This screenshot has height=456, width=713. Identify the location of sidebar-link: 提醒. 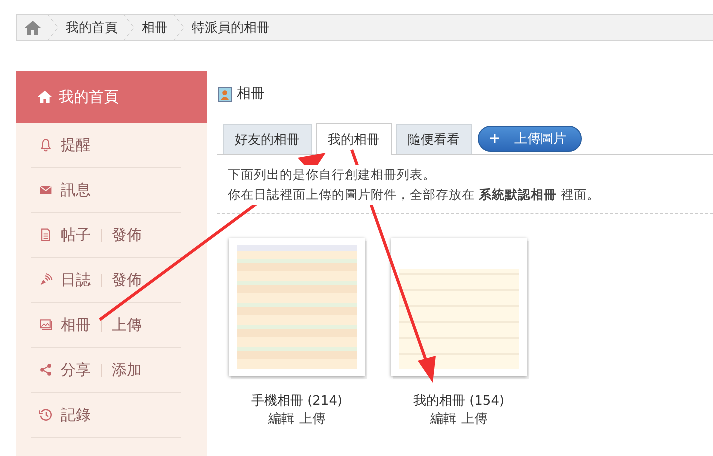
(76, 145).